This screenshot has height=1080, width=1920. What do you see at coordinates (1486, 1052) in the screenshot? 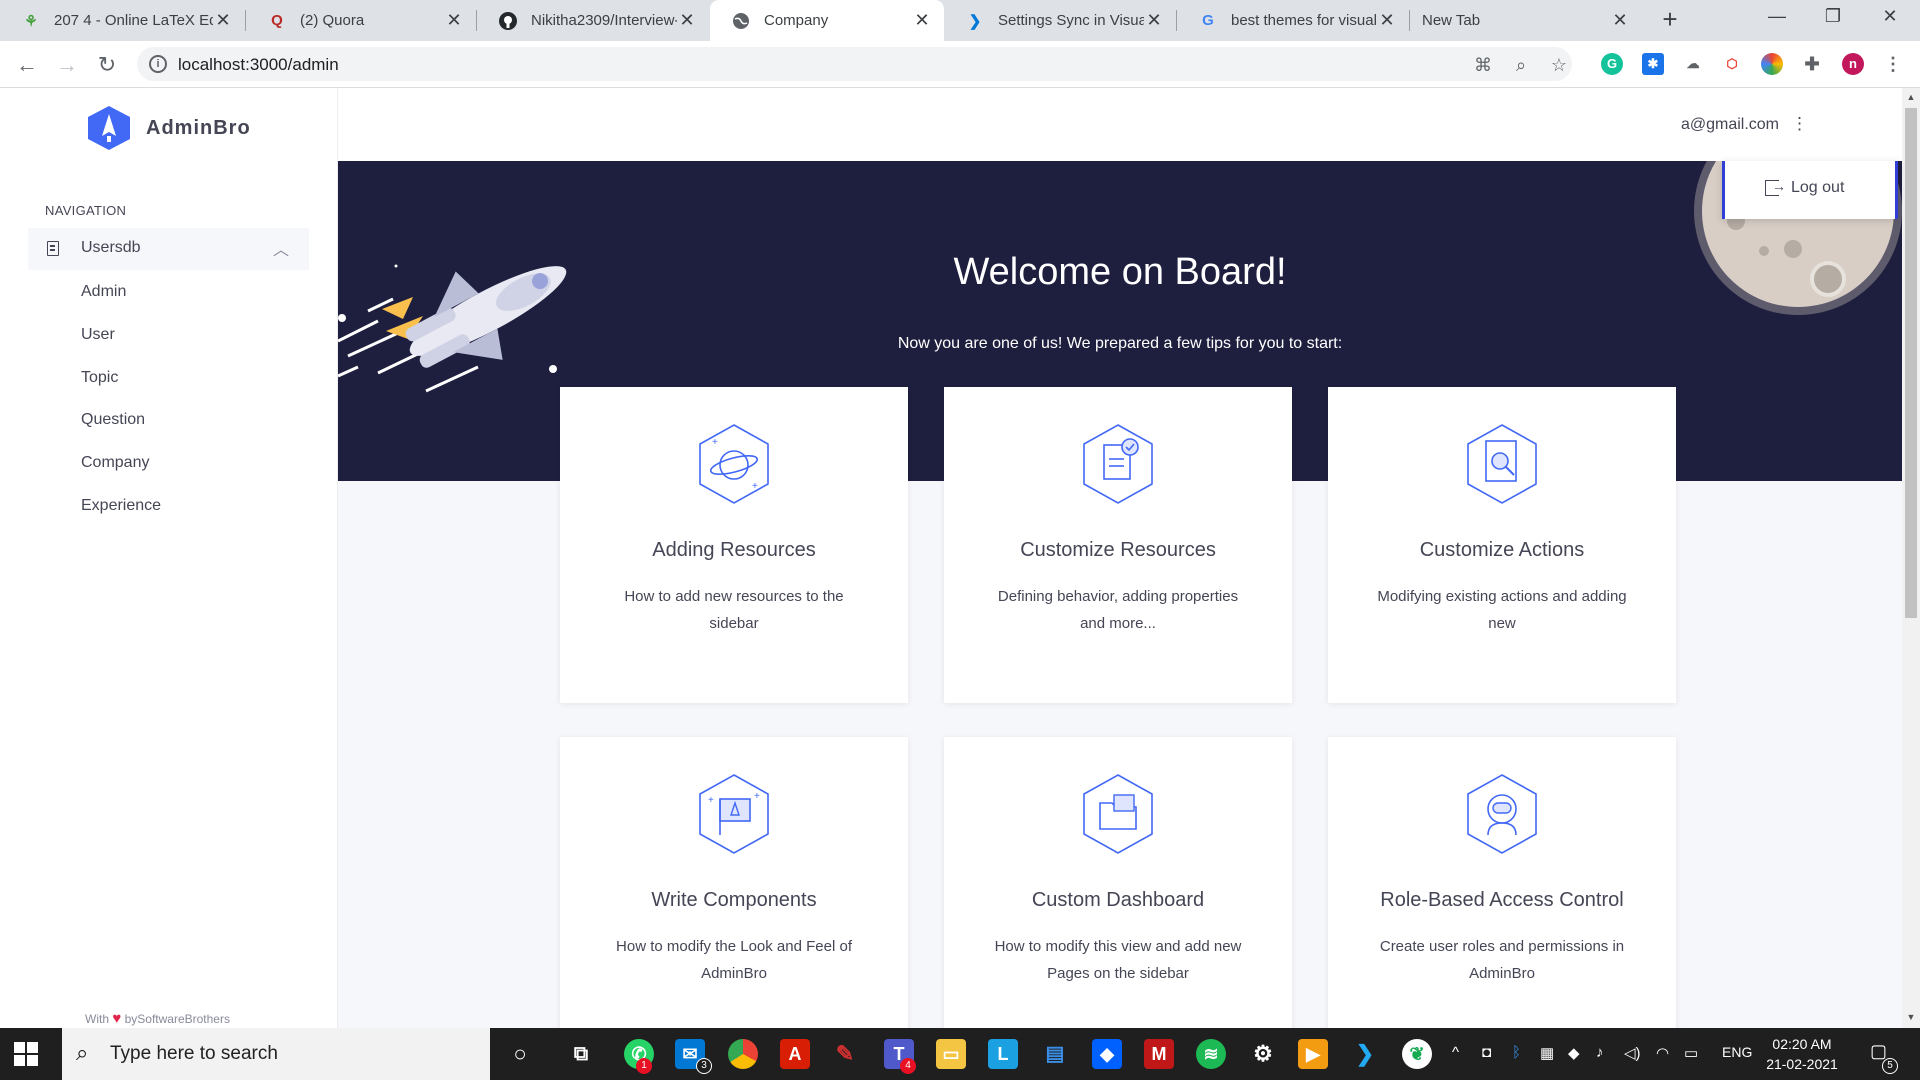
I see `tray-camera-icon: ◘` at bounding box center [1486, 1052].